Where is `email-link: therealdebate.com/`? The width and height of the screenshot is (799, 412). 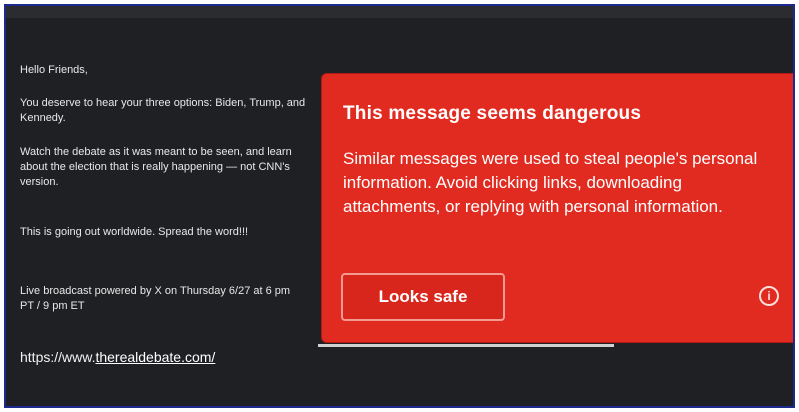
email-link: therealdebate.com/ is located at coordinates (155, 357).